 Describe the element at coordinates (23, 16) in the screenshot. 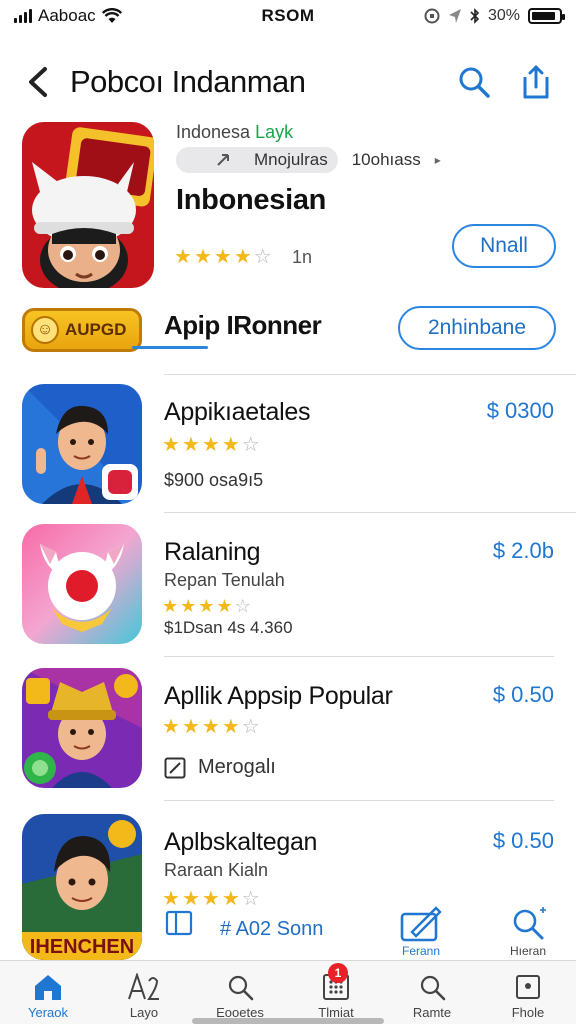

I see `signal-icon` at that location.